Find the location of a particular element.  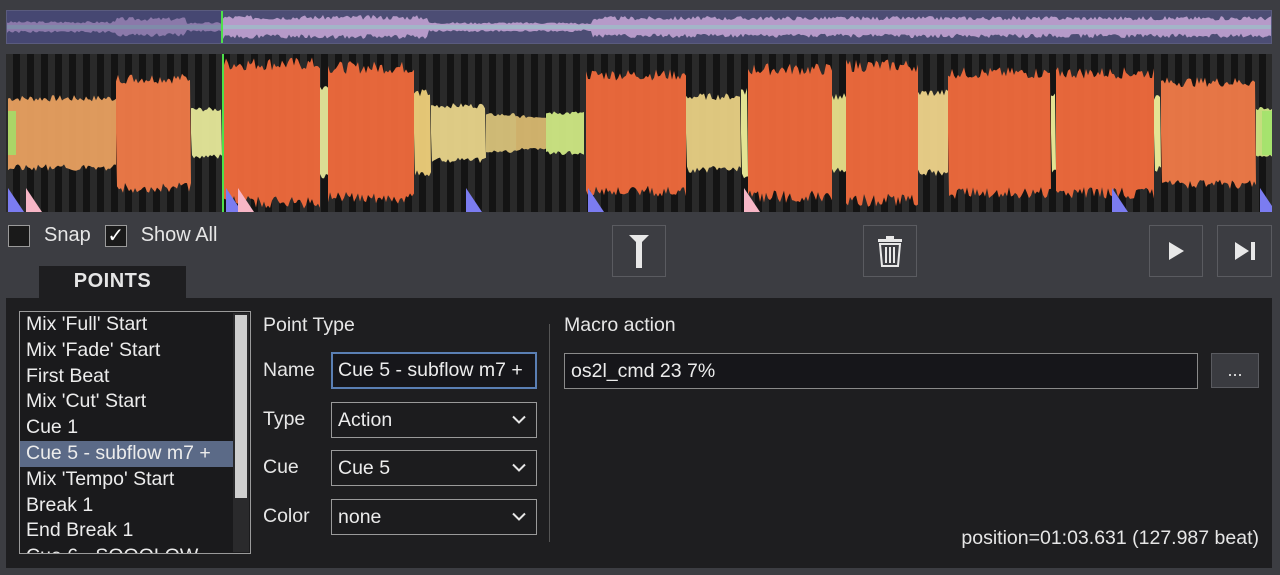

position-readout: position=01:03.631 (127.987 beat) is located at coordinates (1110, 538).